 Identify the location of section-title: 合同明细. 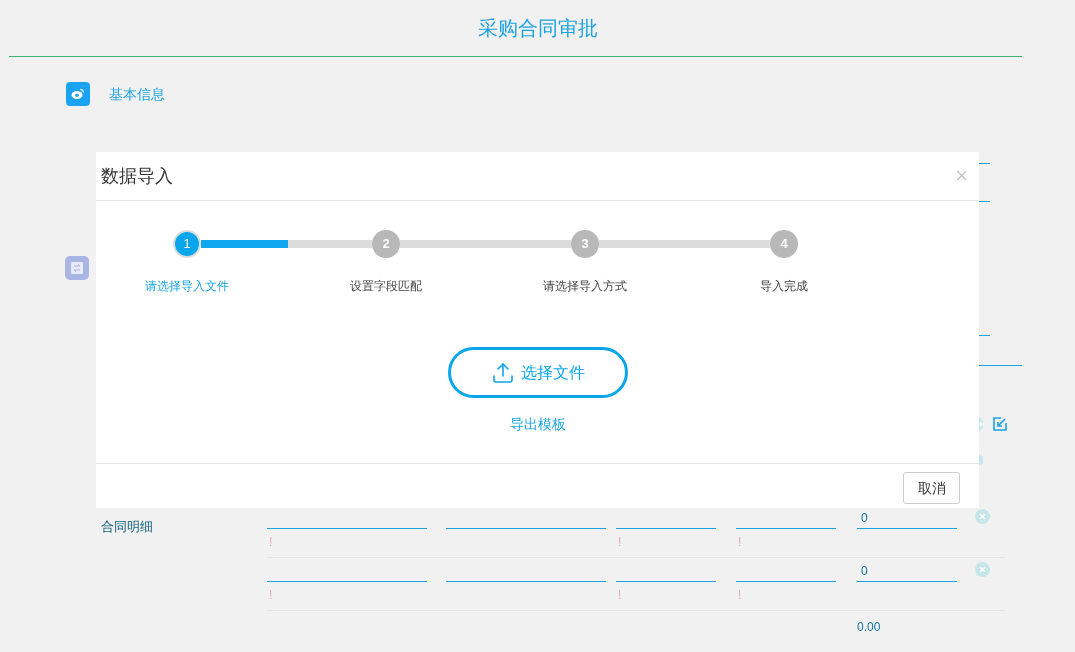
(127, 526).